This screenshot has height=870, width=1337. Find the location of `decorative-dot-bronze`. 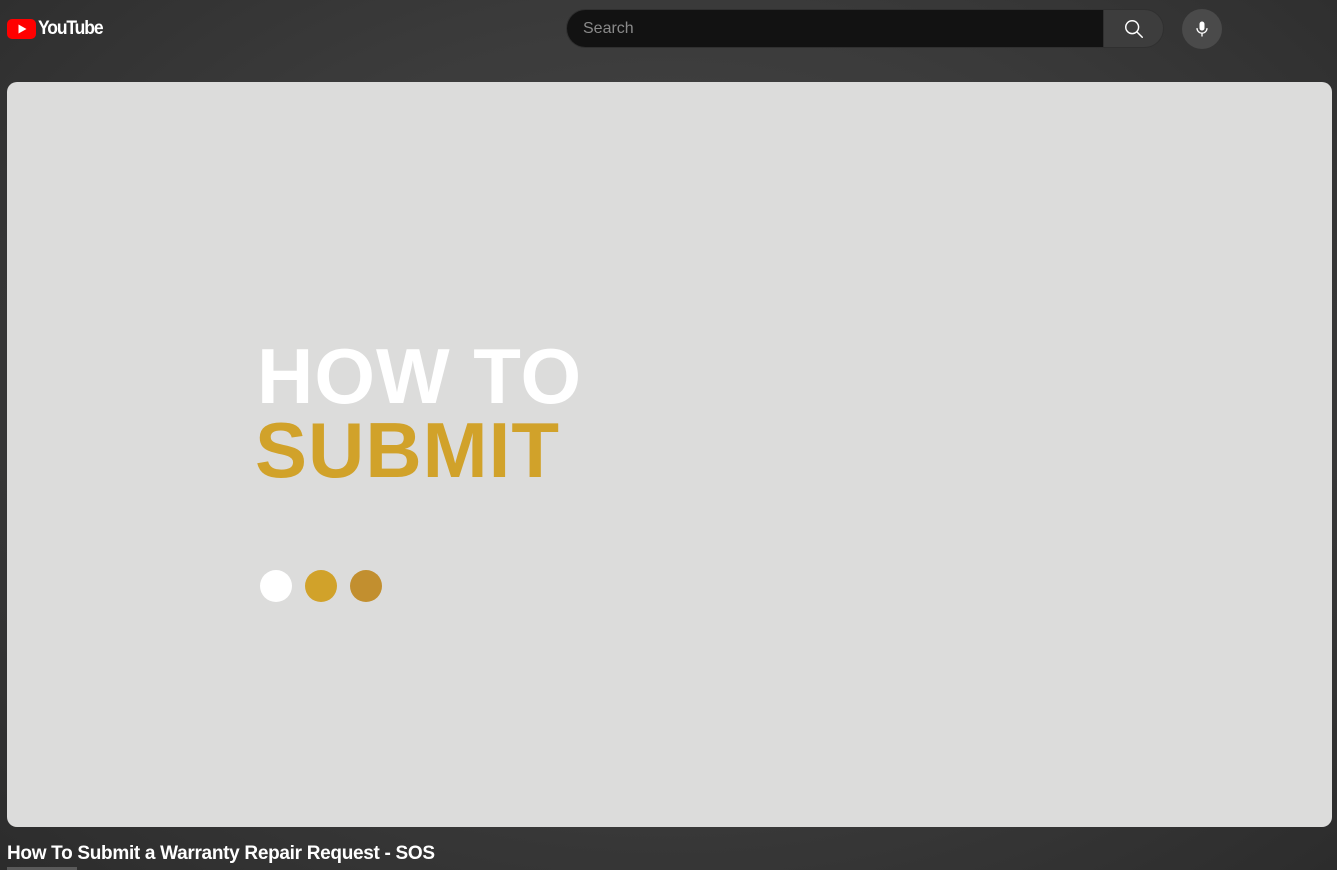

decorative-dot-bronze is located at coordinates (366, 586).